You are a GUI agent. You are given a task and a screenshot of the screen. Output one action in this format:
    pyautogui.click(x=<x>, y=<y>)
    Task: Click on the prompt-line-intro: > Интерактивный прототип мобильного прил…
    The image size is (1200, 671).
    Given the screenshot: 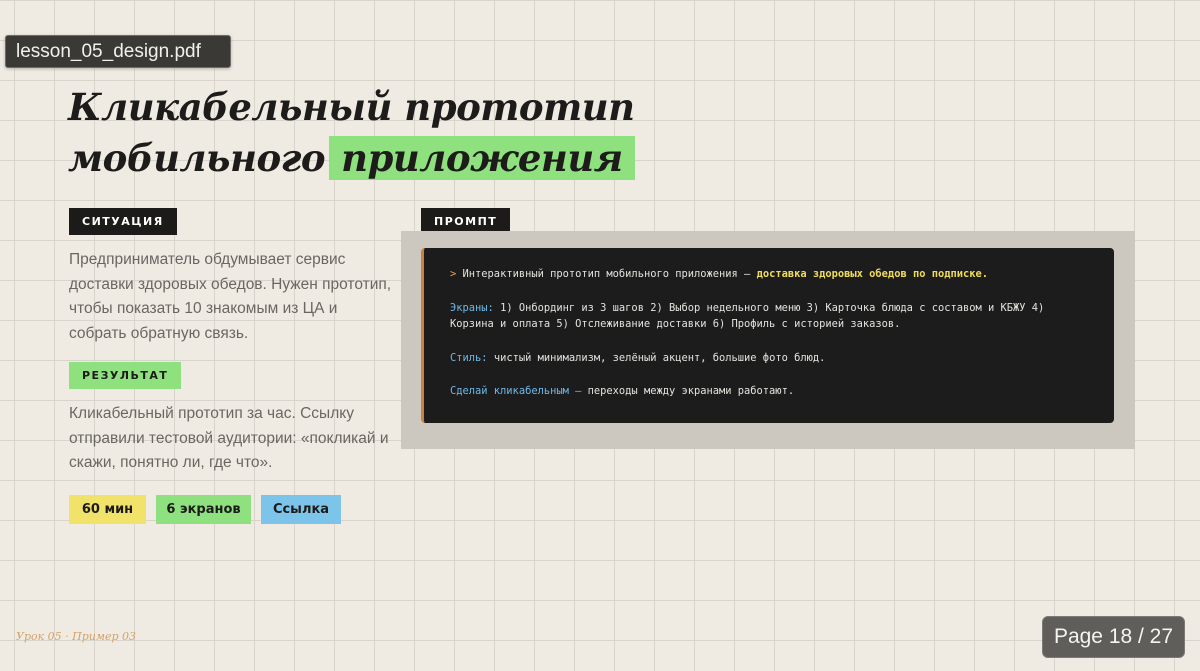 What is the action you would take?
    pyautogui.click(x=771, y=274)
    